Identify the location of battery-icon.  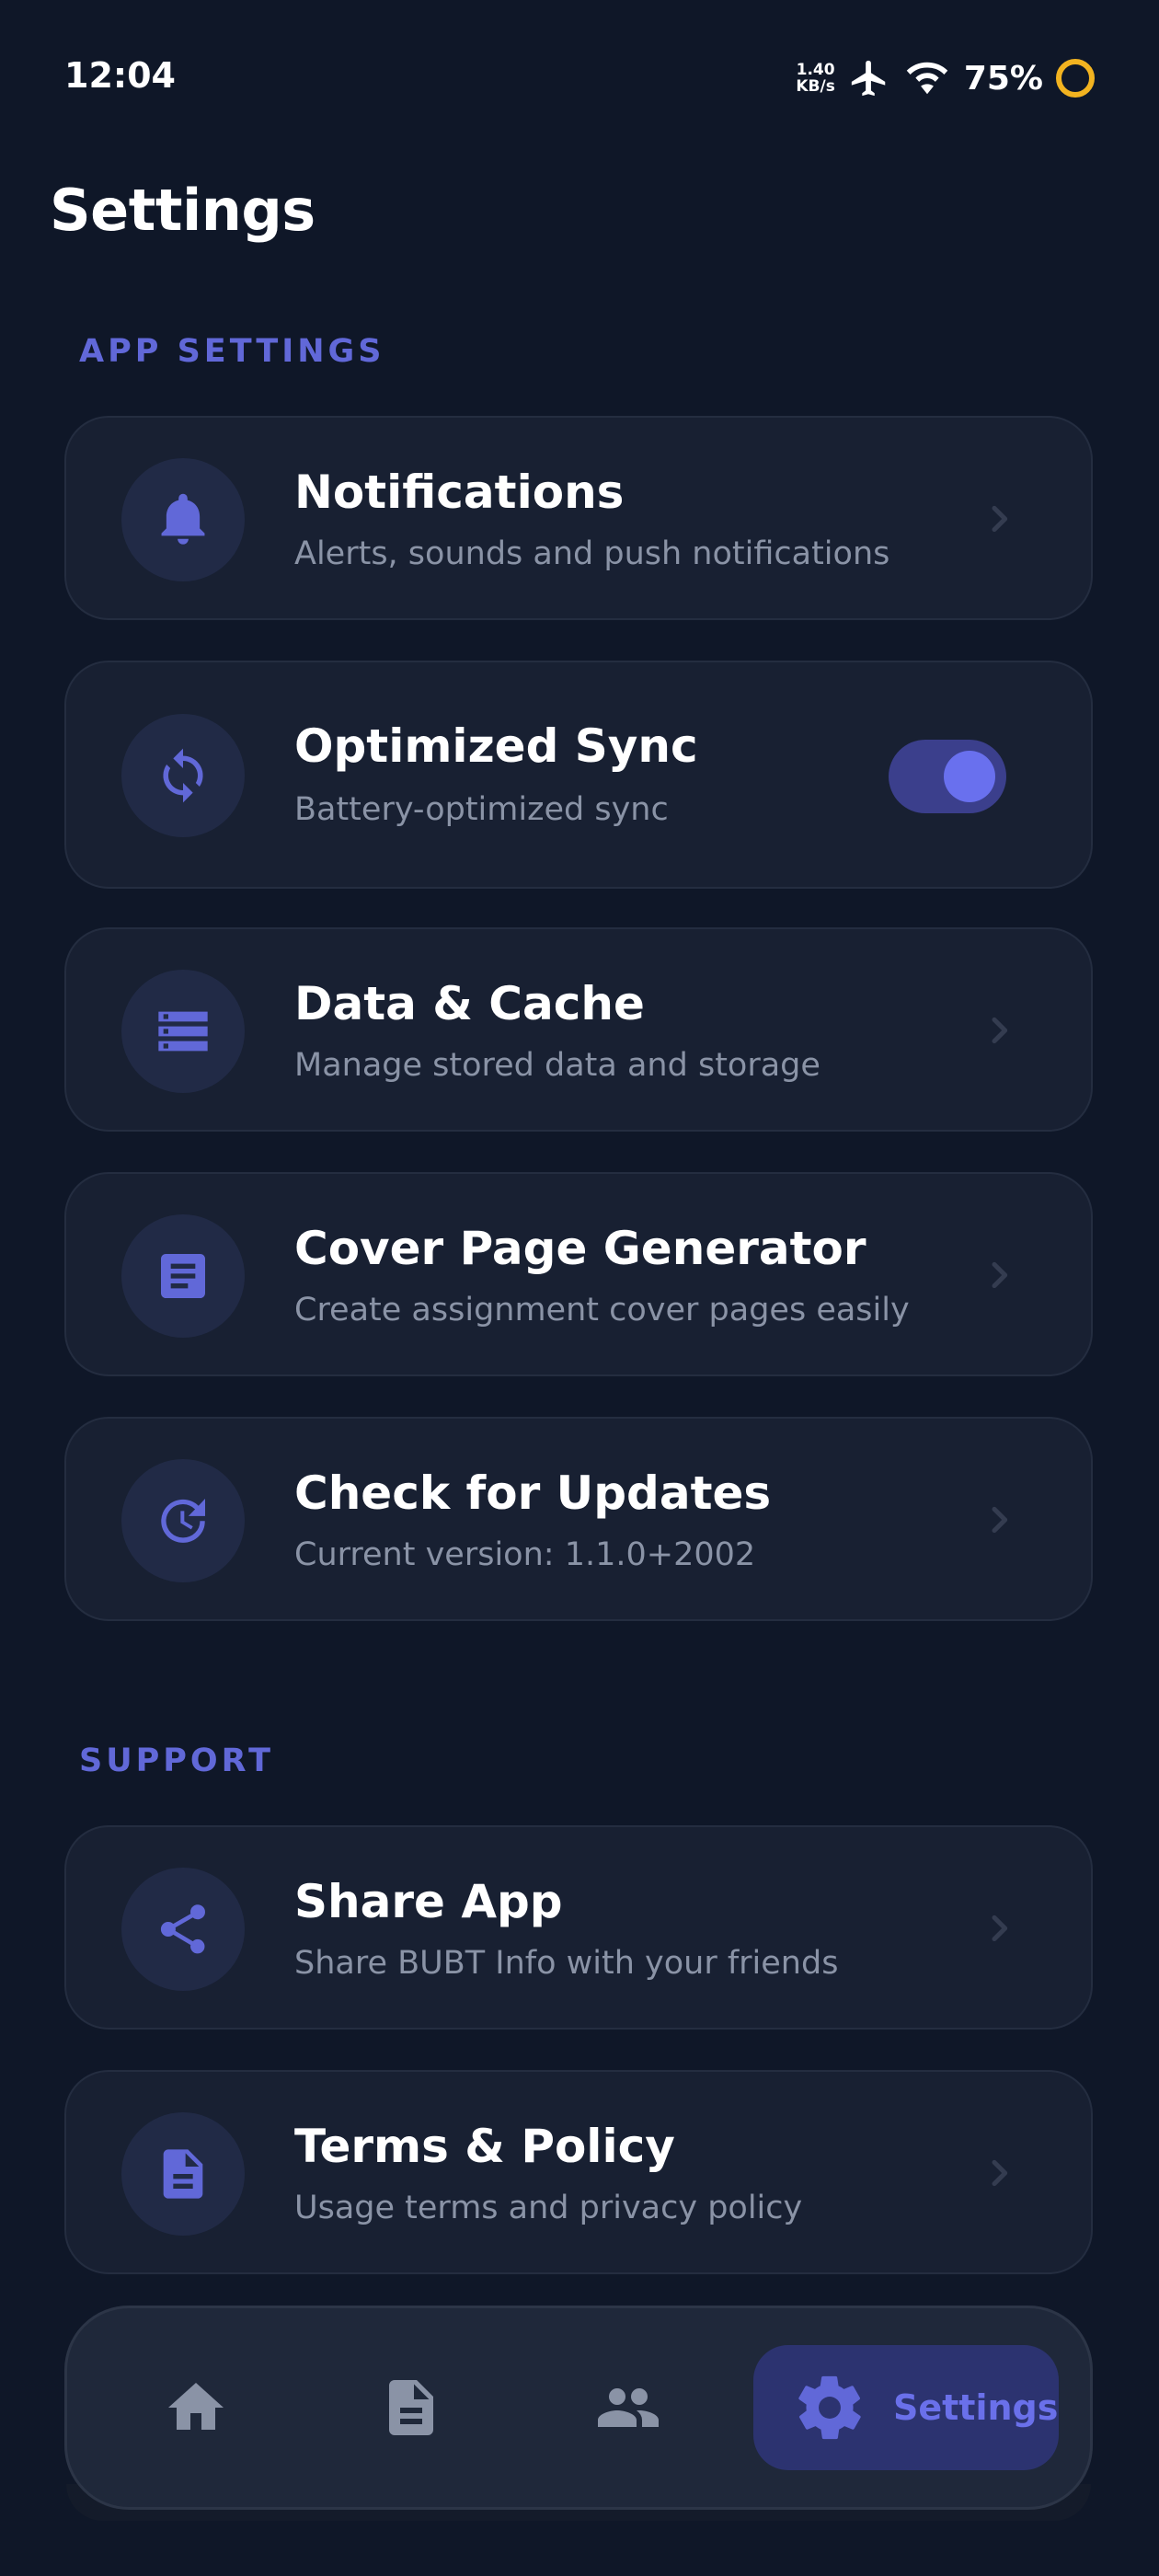
(1075, 78).